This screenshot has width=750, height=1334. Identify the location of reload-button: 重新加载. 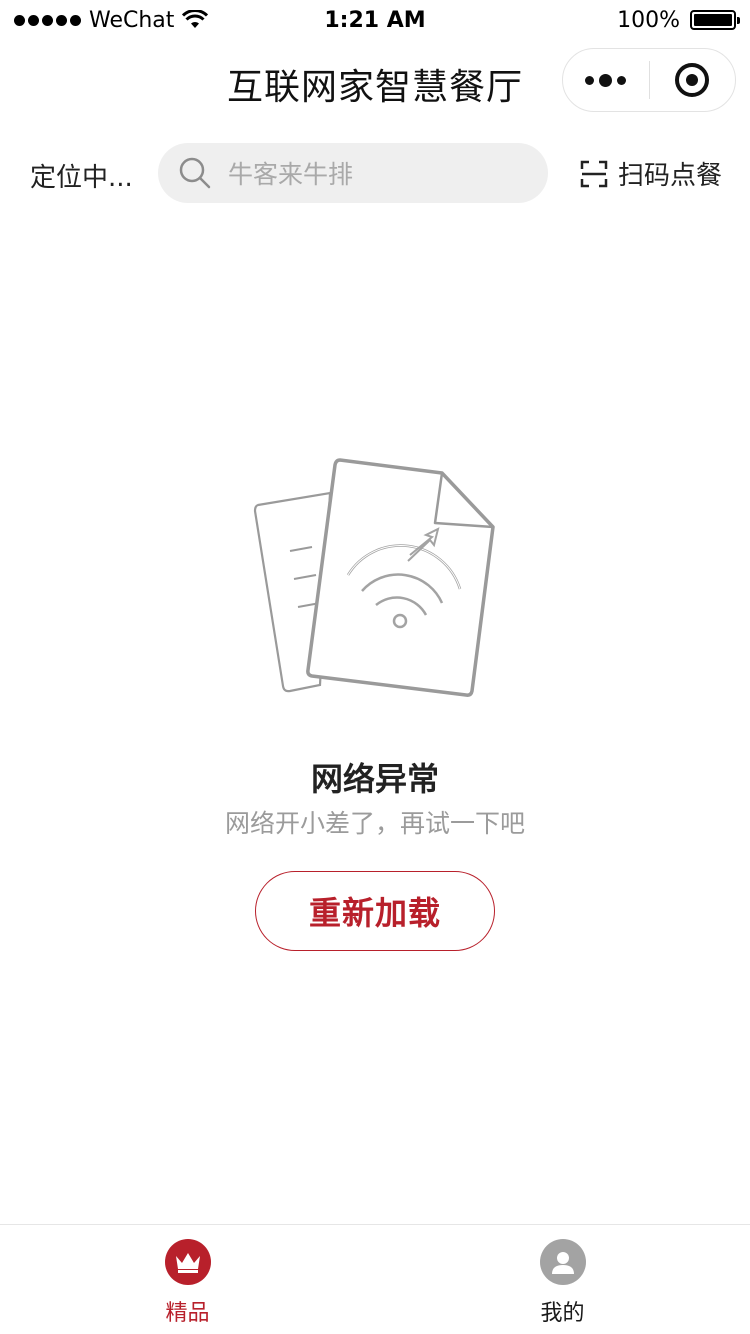
(375, 911).